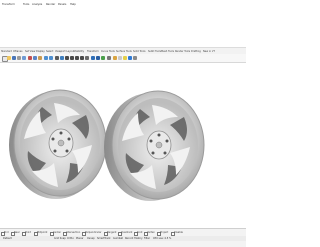 Image resolution: width=320 pixels, height=247 pixels. Describe the element at coordinates (98, 57) in the screenshot. I see `shaded-icon` at that location.